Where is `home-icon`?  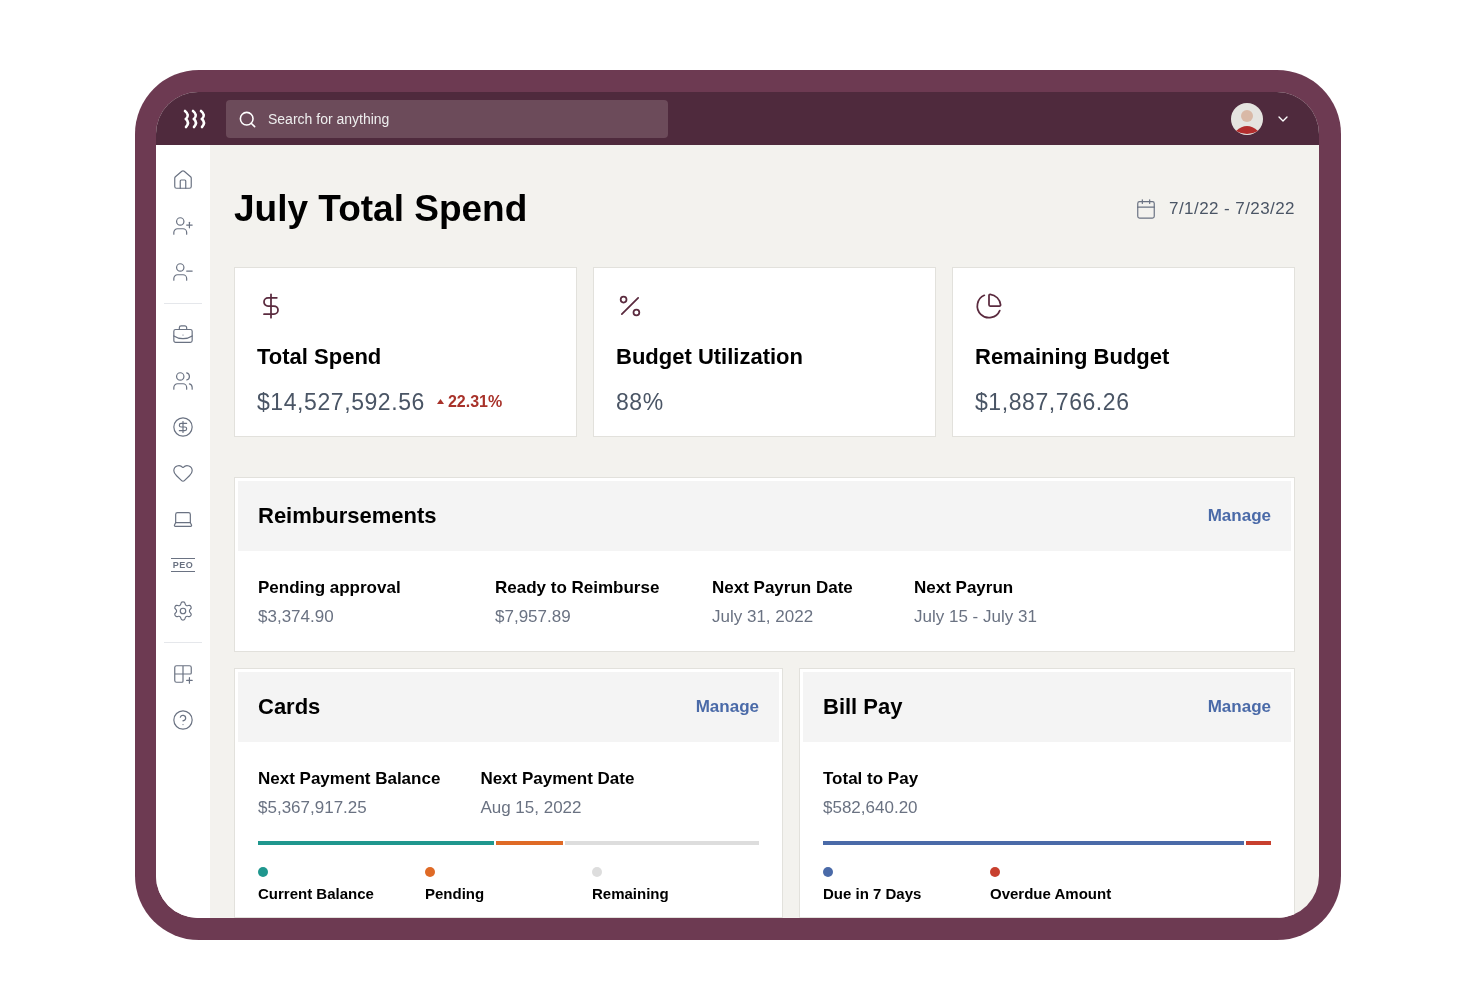 home-icon is located at coordinates (183, 180).